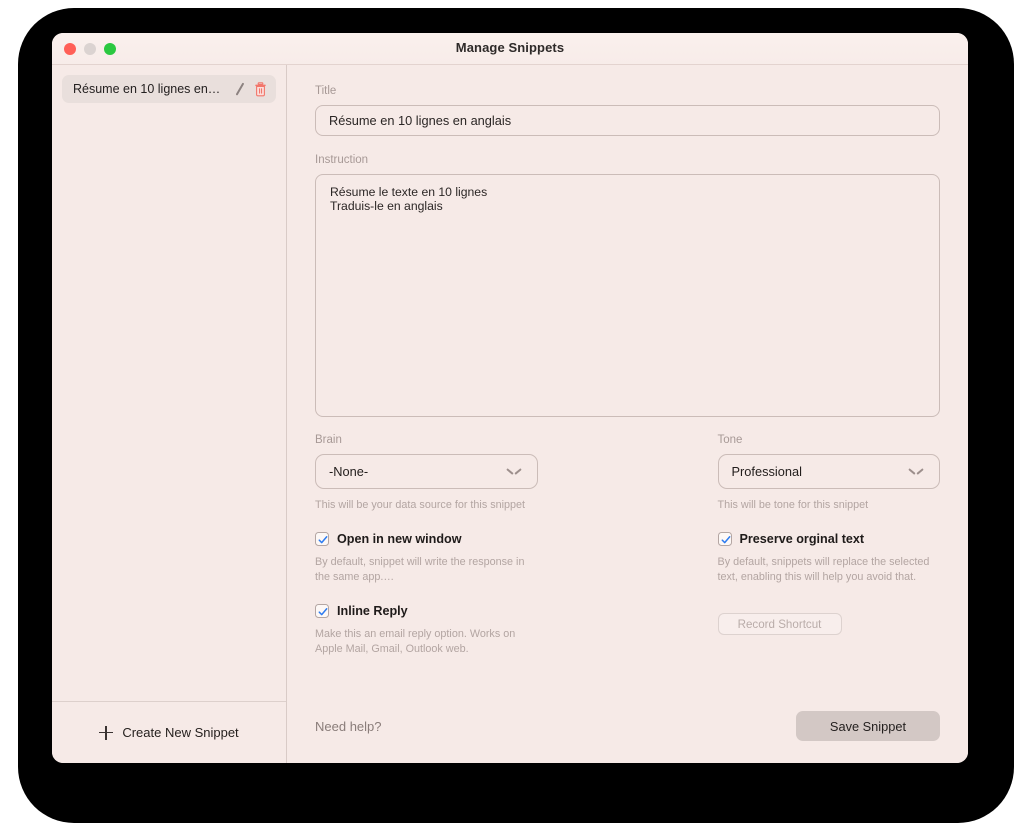 The image size is (1024, 831). I want to click on preserve-original-text-label: Preserve orginal text, so click(802, 539).